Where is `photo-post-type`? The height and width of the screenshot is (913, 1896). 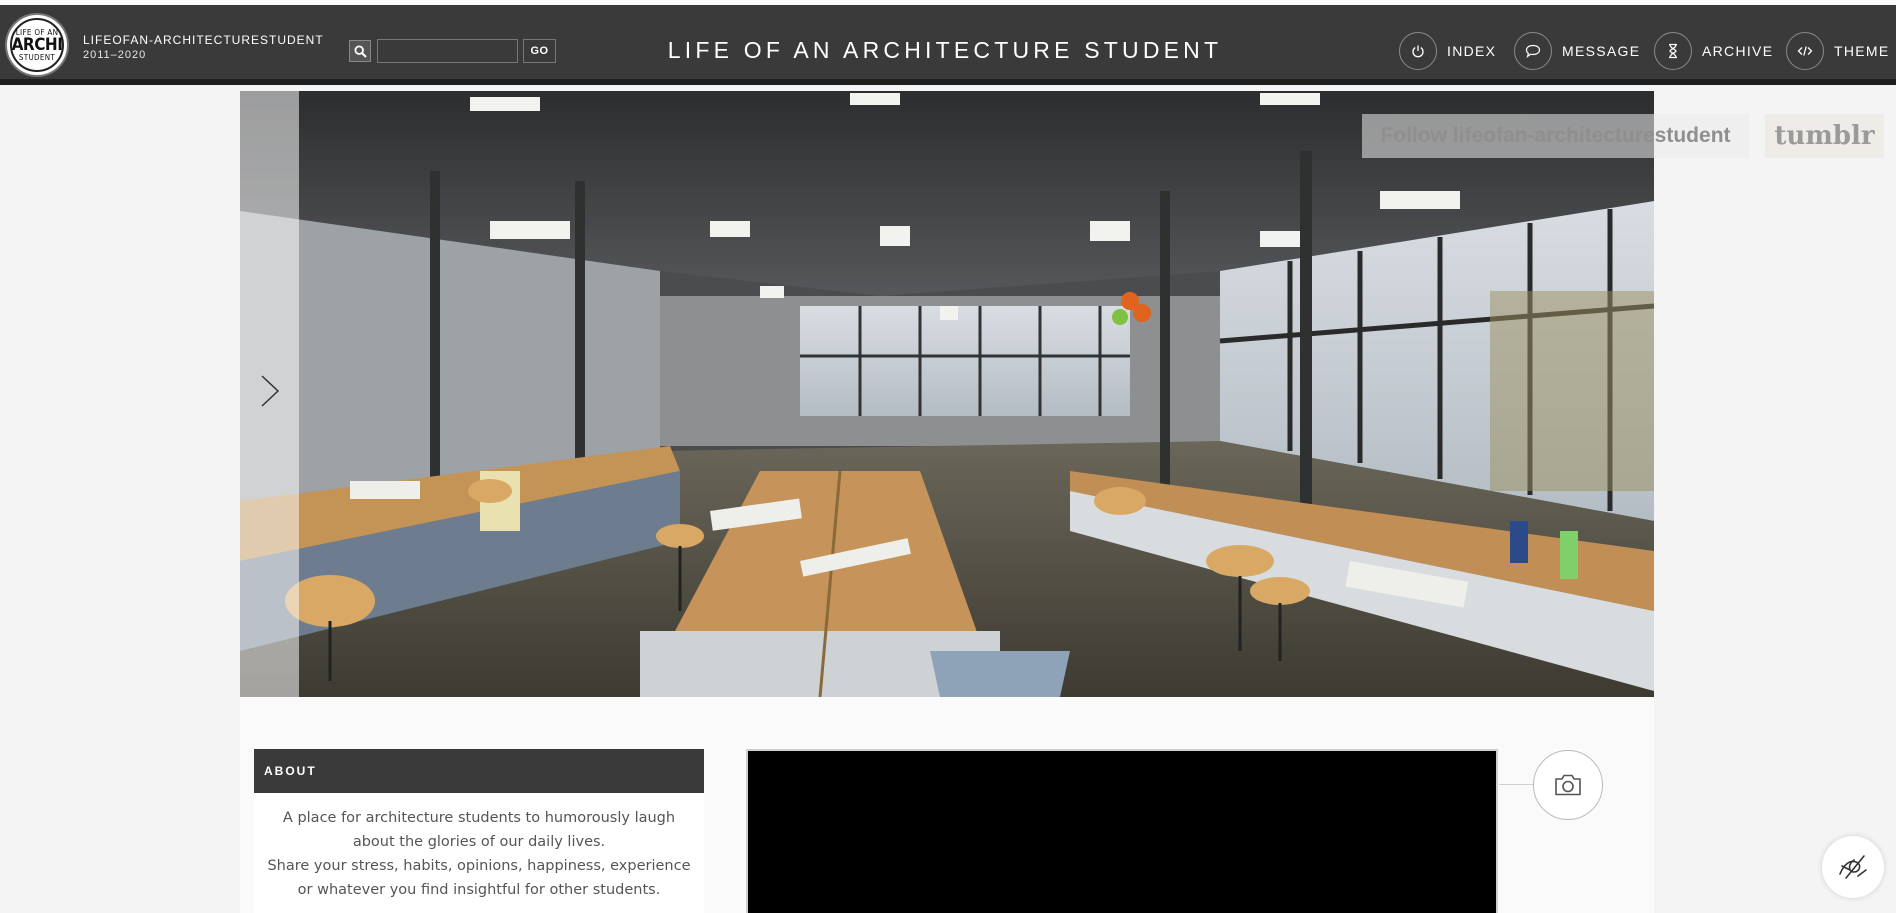 photo-post-type is located at coordinates (1568, 785).